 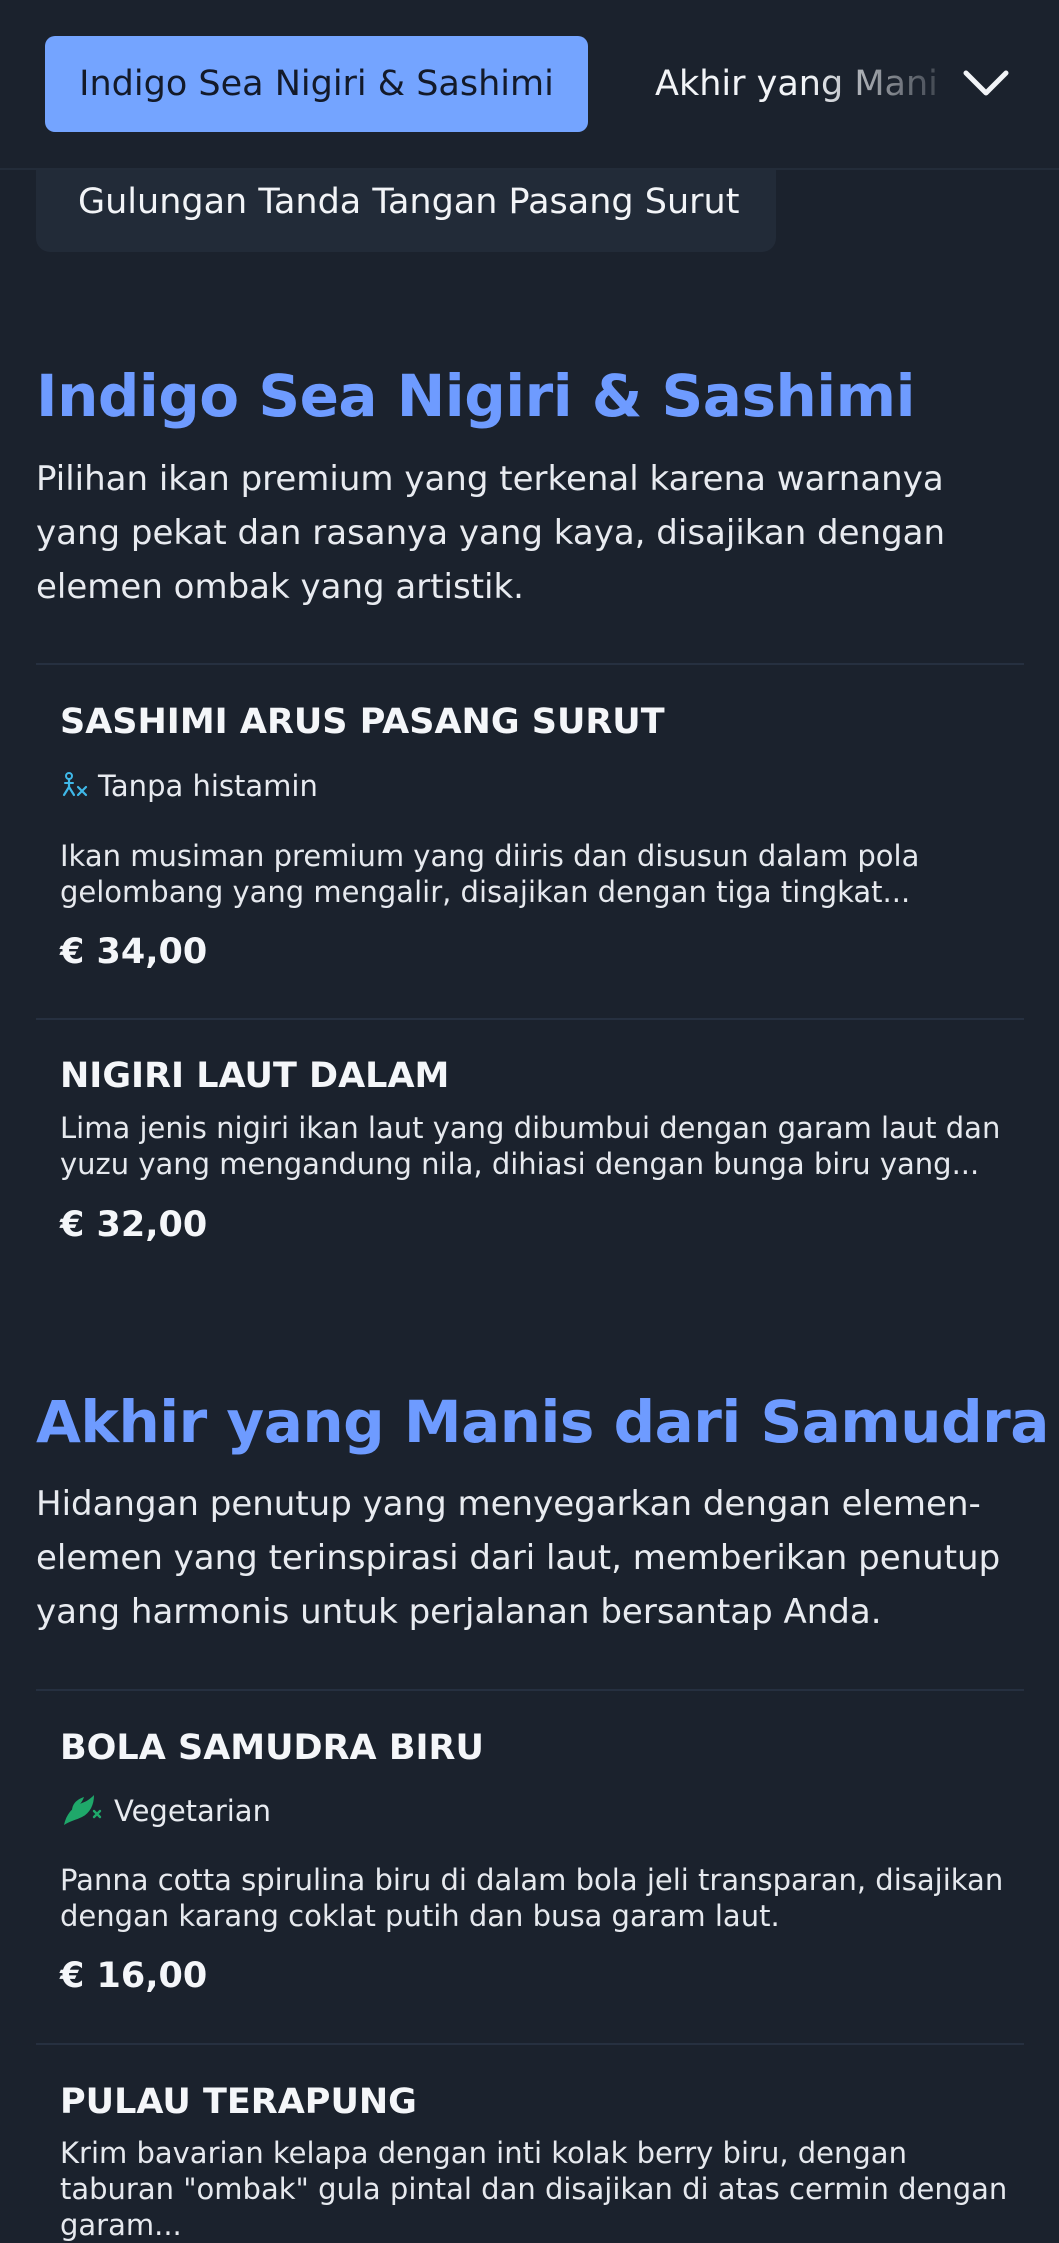 What do you see at coordinates (409, 202) in the screenshot?
I see `category-tab-previous-label: Gulungan Tanda Tangan Pasang Surut` at bounding box center [409, 202].